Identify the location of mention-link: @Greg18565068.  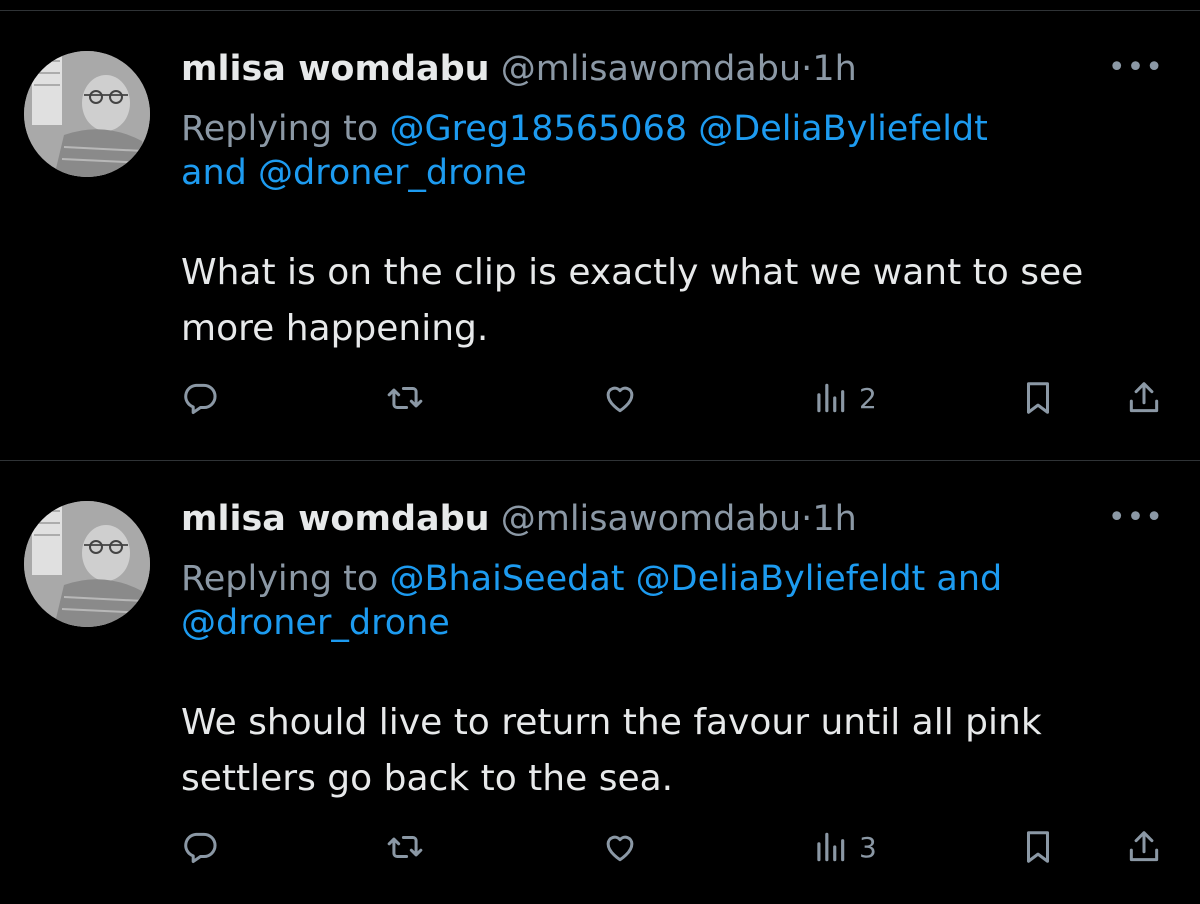
(538, 129).